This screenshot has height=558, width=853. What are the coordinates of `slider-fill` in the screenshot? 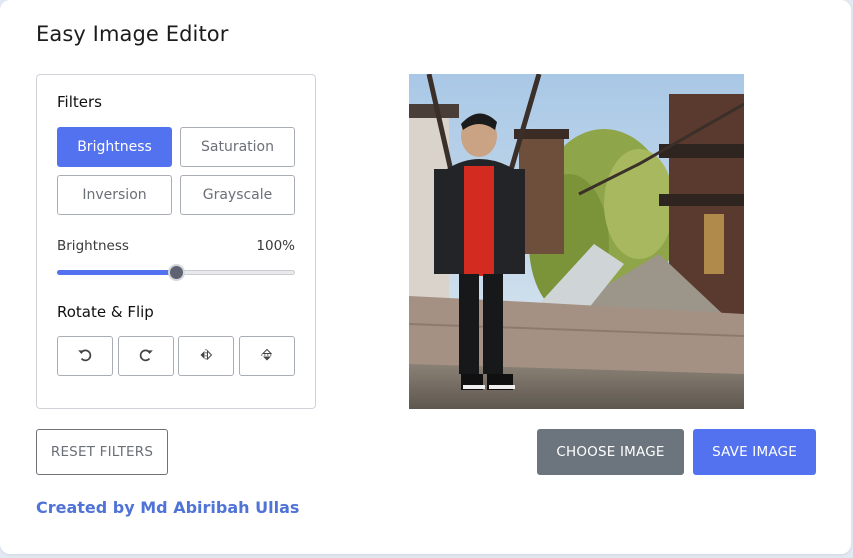 It's located at (116, 272).